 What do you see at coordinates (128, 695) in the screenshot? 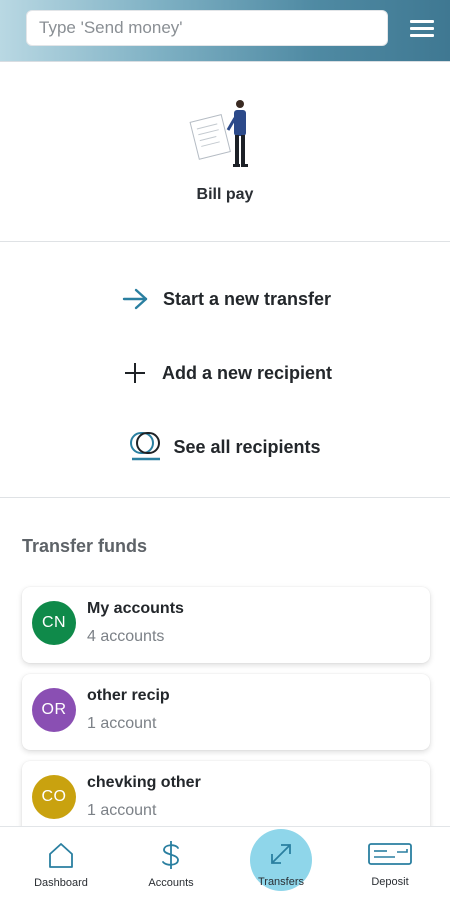
I see `recipient-title: other recip` at bounding box center [128, 695].